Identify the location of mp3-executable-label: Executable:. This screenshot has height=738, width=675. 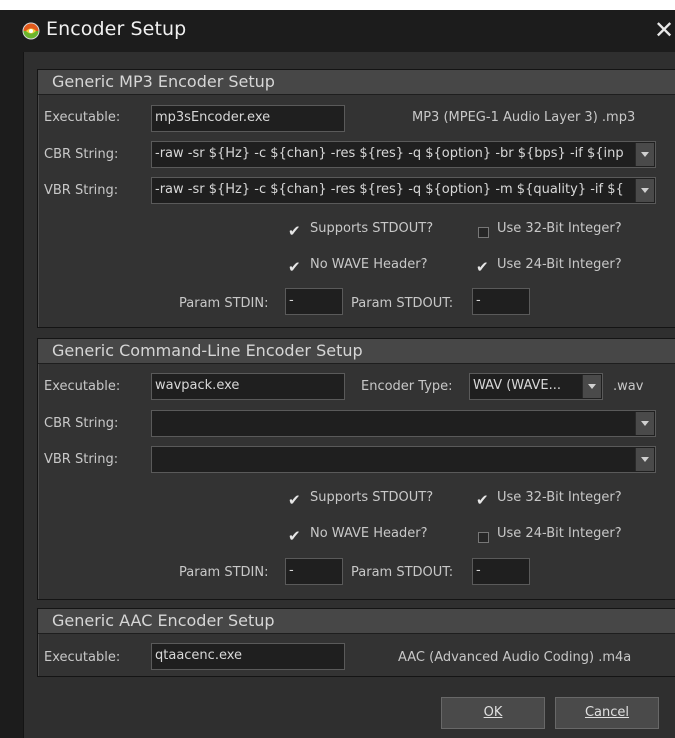
(82, 117).